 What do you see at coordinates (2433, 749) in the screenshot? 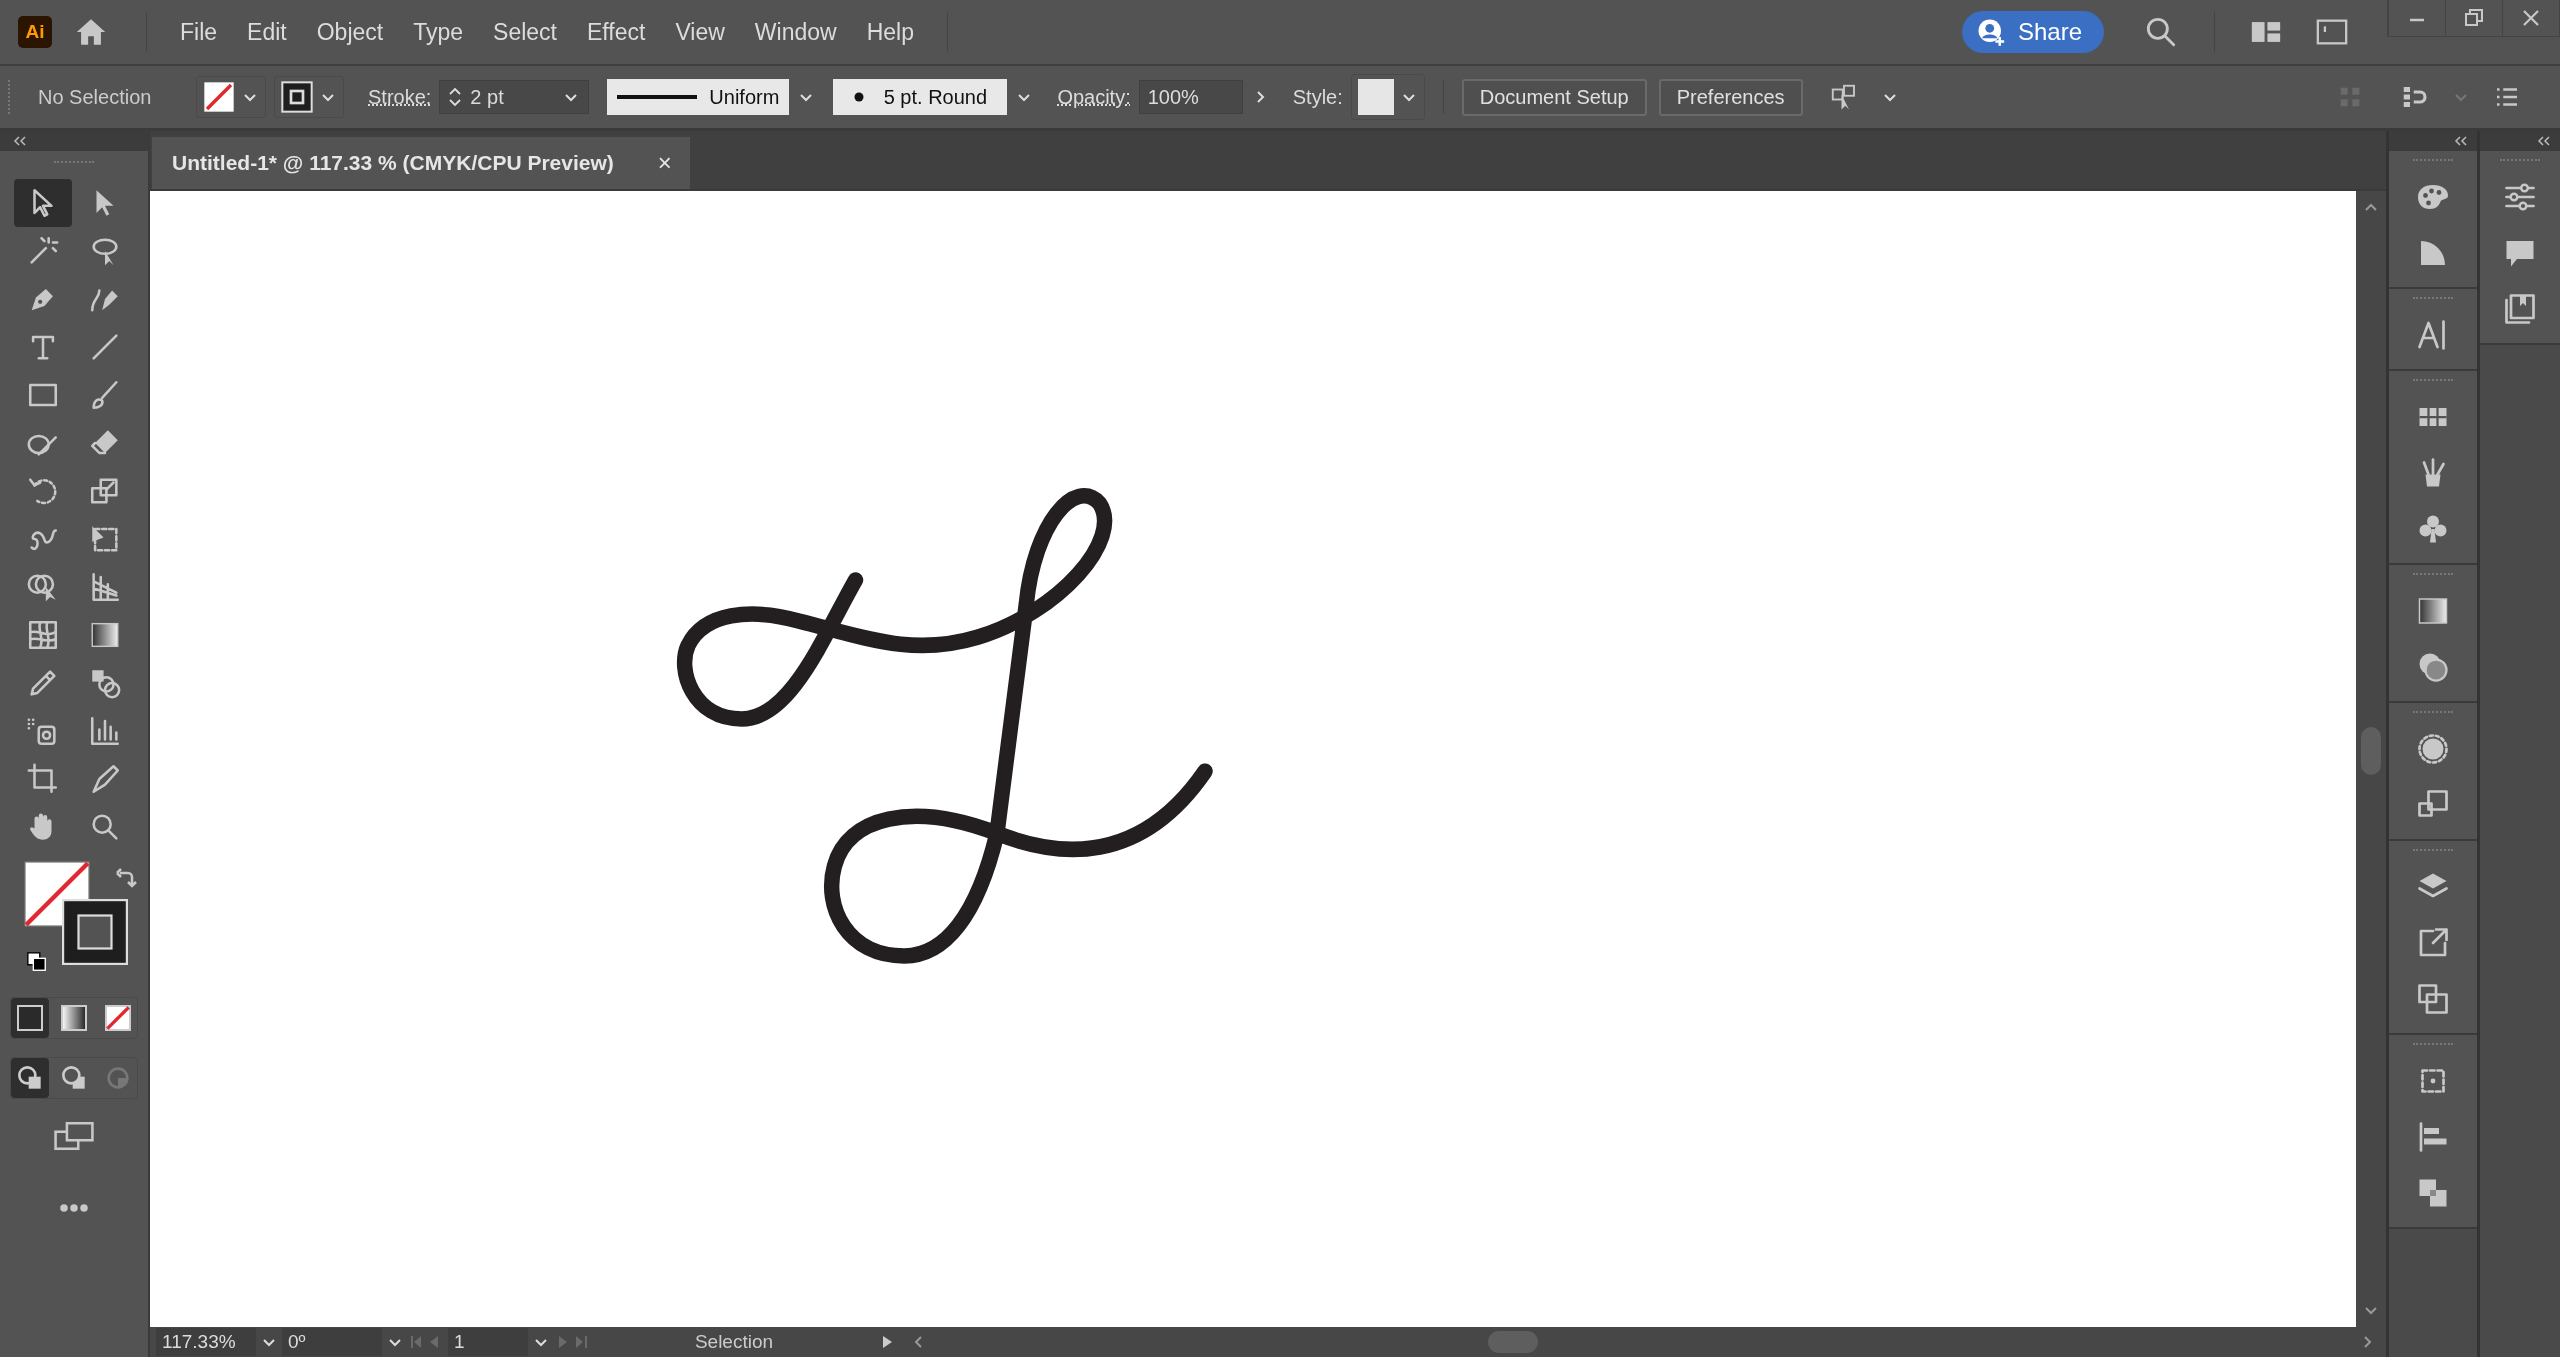
I see `dashed-circle-icon` at bounding box center [2433, 749].